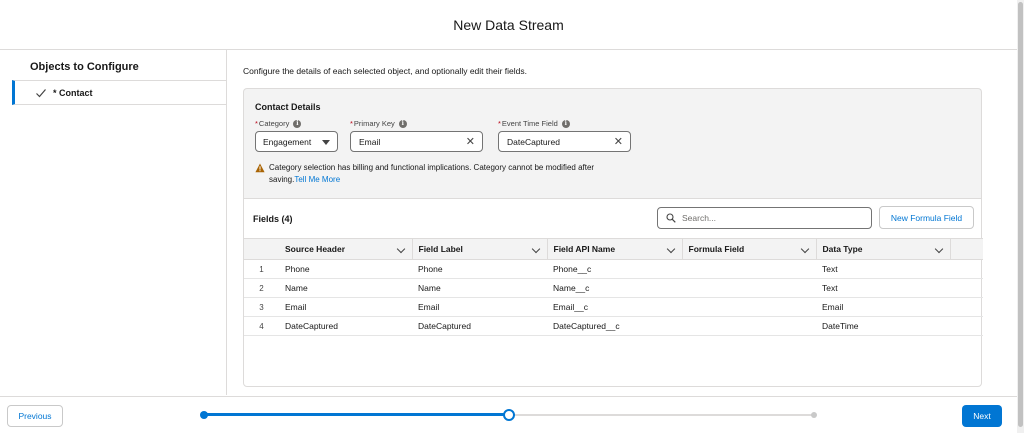 The width and height of the screenshot is (1024, 433). I want to click on data-type-cell: Email, so click(883, 307).